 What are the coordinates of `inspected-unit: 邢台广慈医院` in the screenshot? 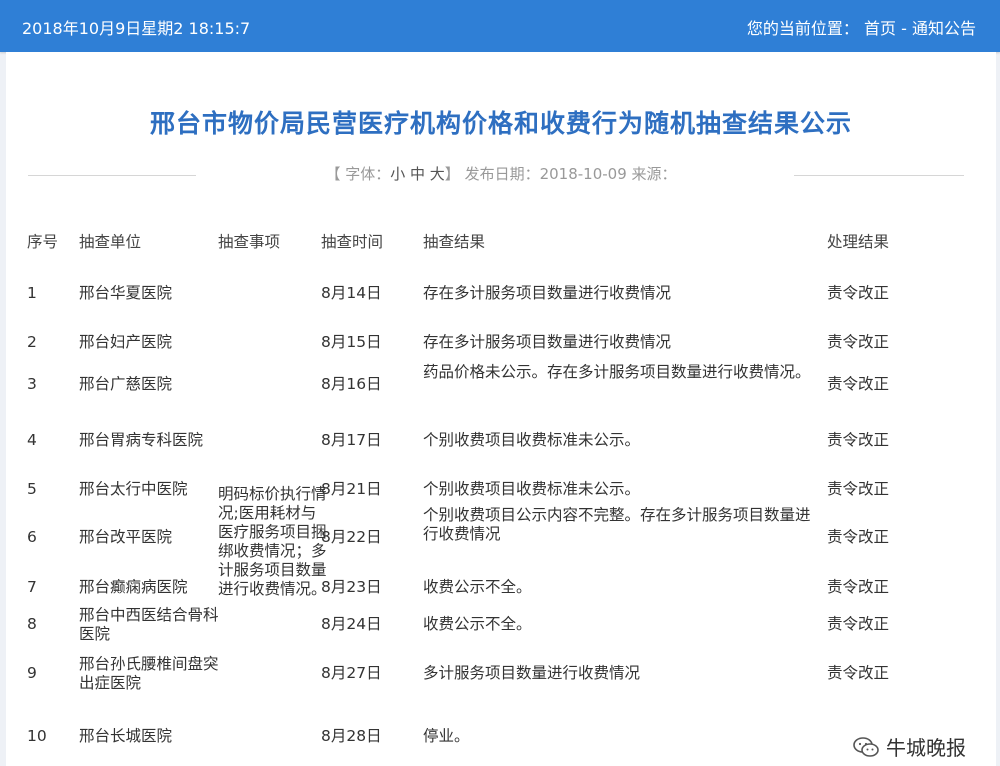 It's located at (126, 384).